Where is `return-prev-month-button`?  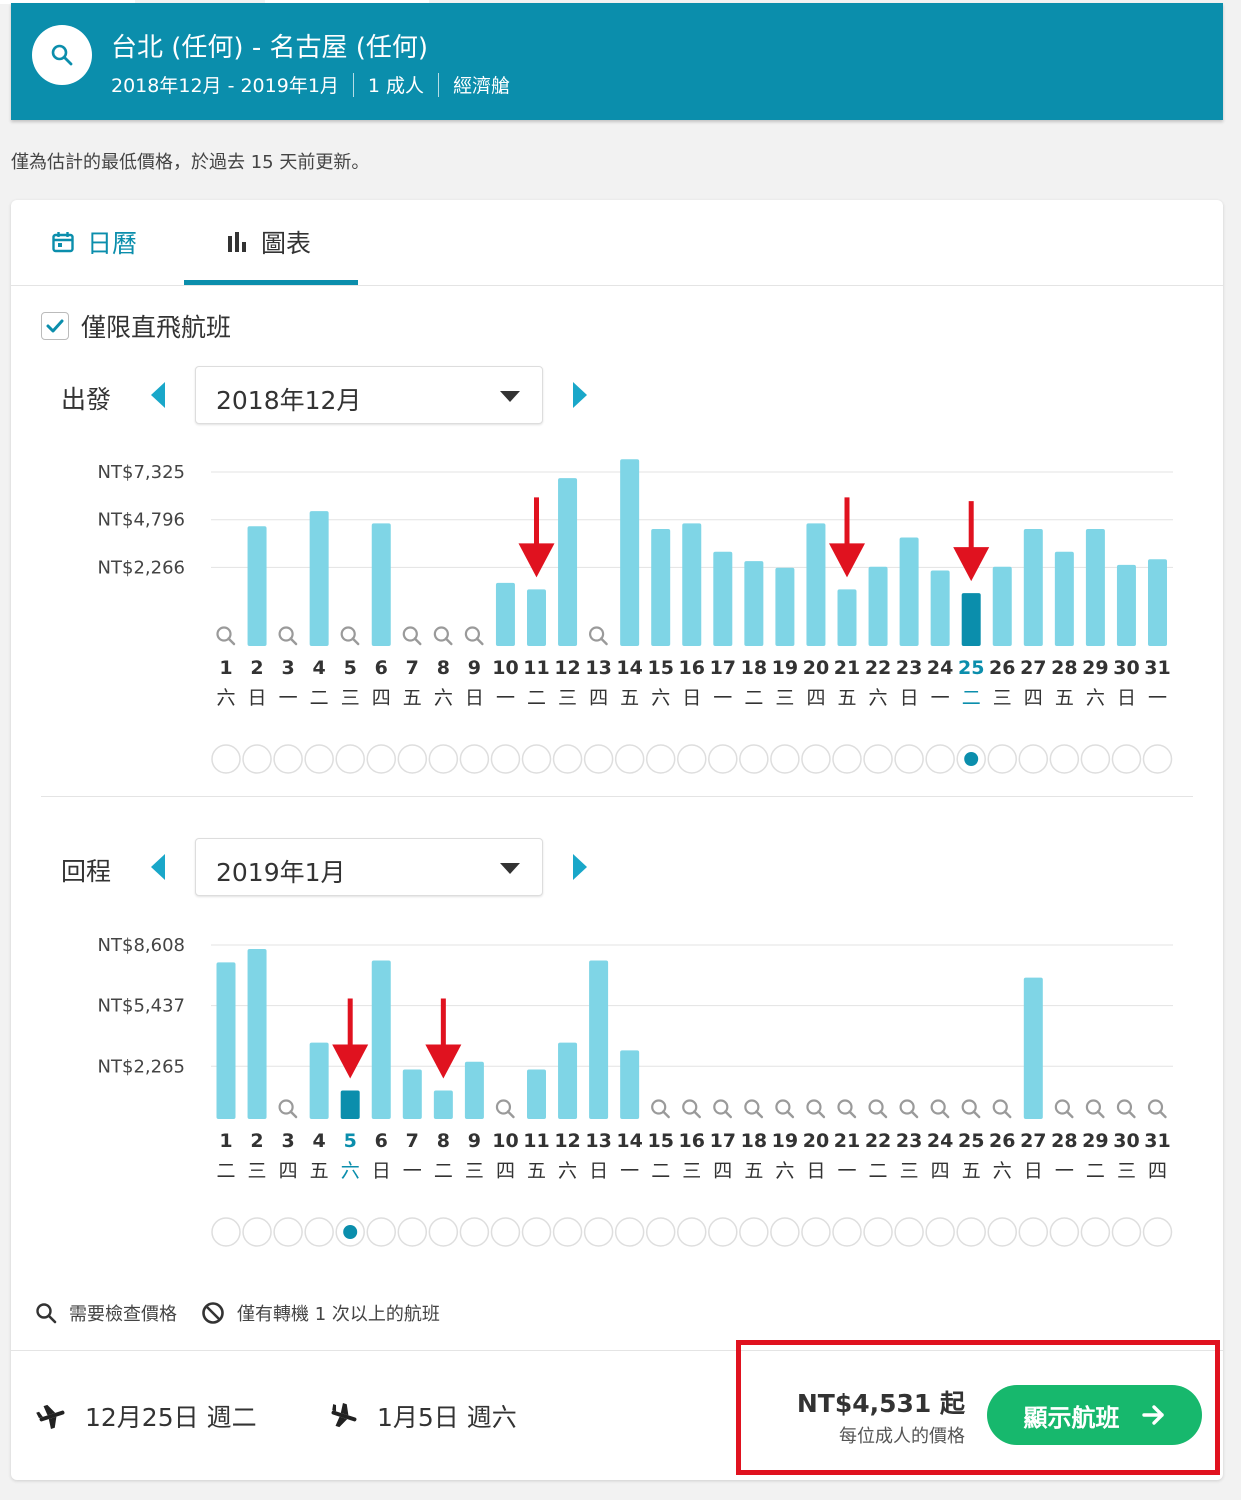 return-prev-month-button is located at coordinates (159, 867).